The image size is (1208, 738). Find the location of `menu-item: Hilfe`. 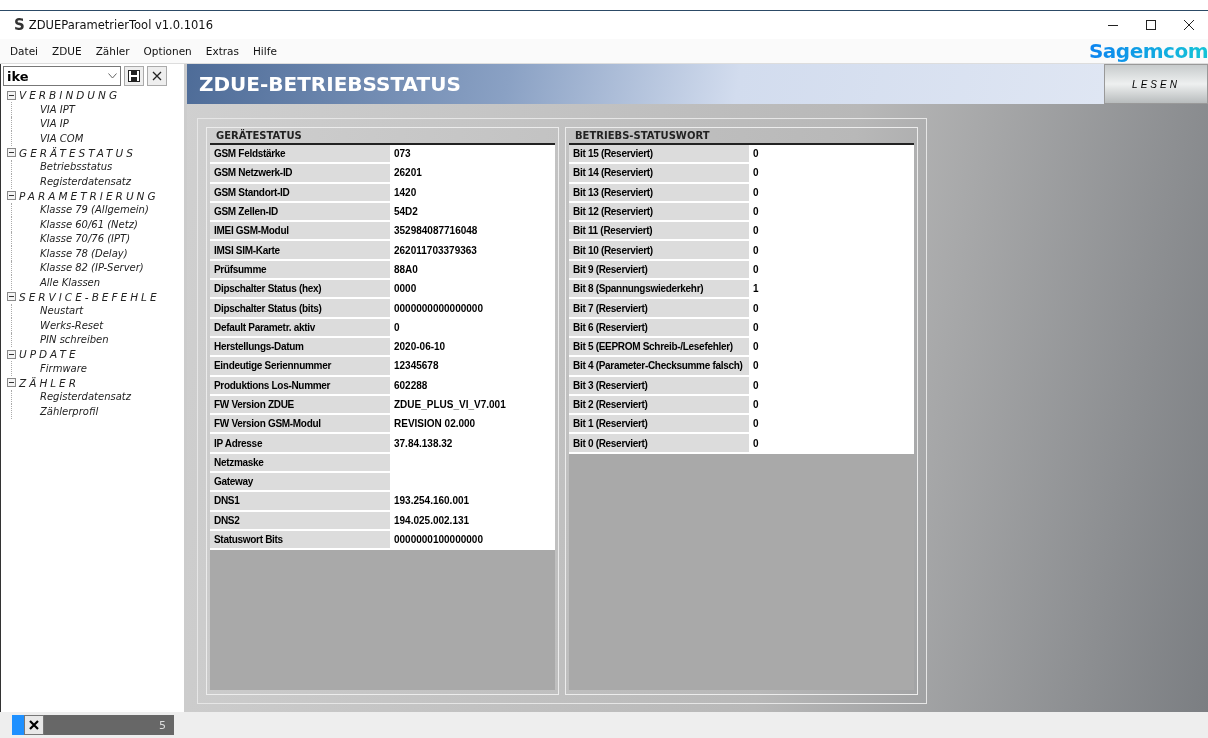

menu-item: Hilfe is located at coordinates (264, 51).